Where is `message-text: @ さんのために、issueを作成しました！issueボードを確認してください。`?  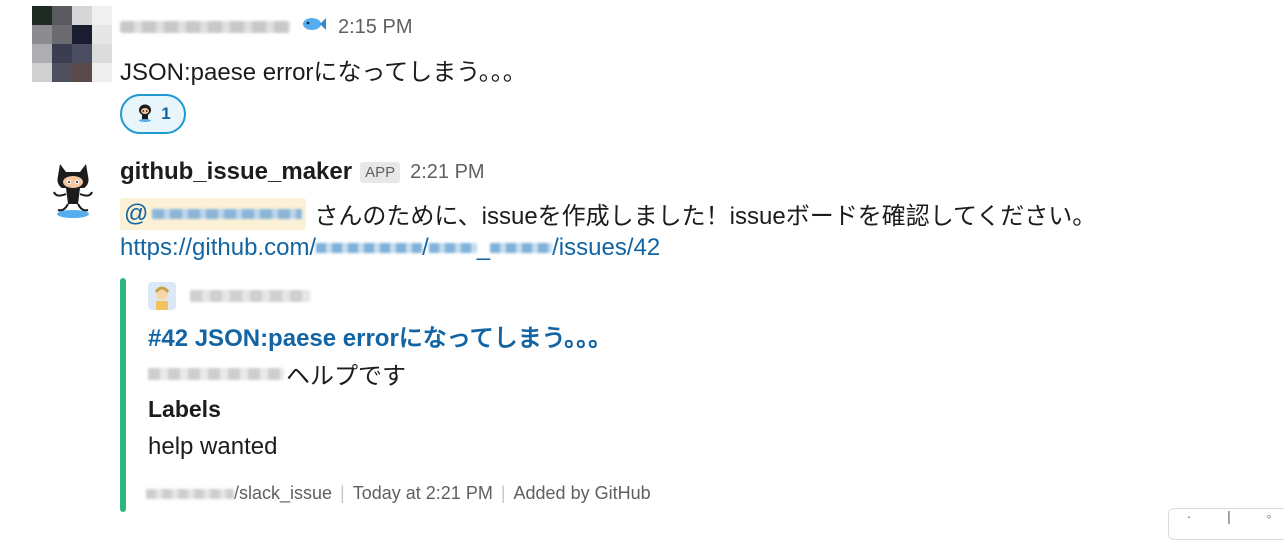
message-text: @ さんのために、issueを作成しました！issueボードを確認してください。 is located at coordinates (608, 213).